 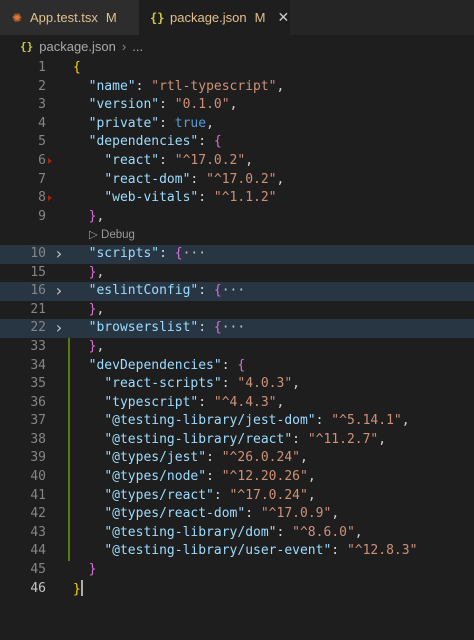 What do you see at coordinates (42, 105) in the screenshot?
I see `line-number: 3` at bounding box center [42, 105].